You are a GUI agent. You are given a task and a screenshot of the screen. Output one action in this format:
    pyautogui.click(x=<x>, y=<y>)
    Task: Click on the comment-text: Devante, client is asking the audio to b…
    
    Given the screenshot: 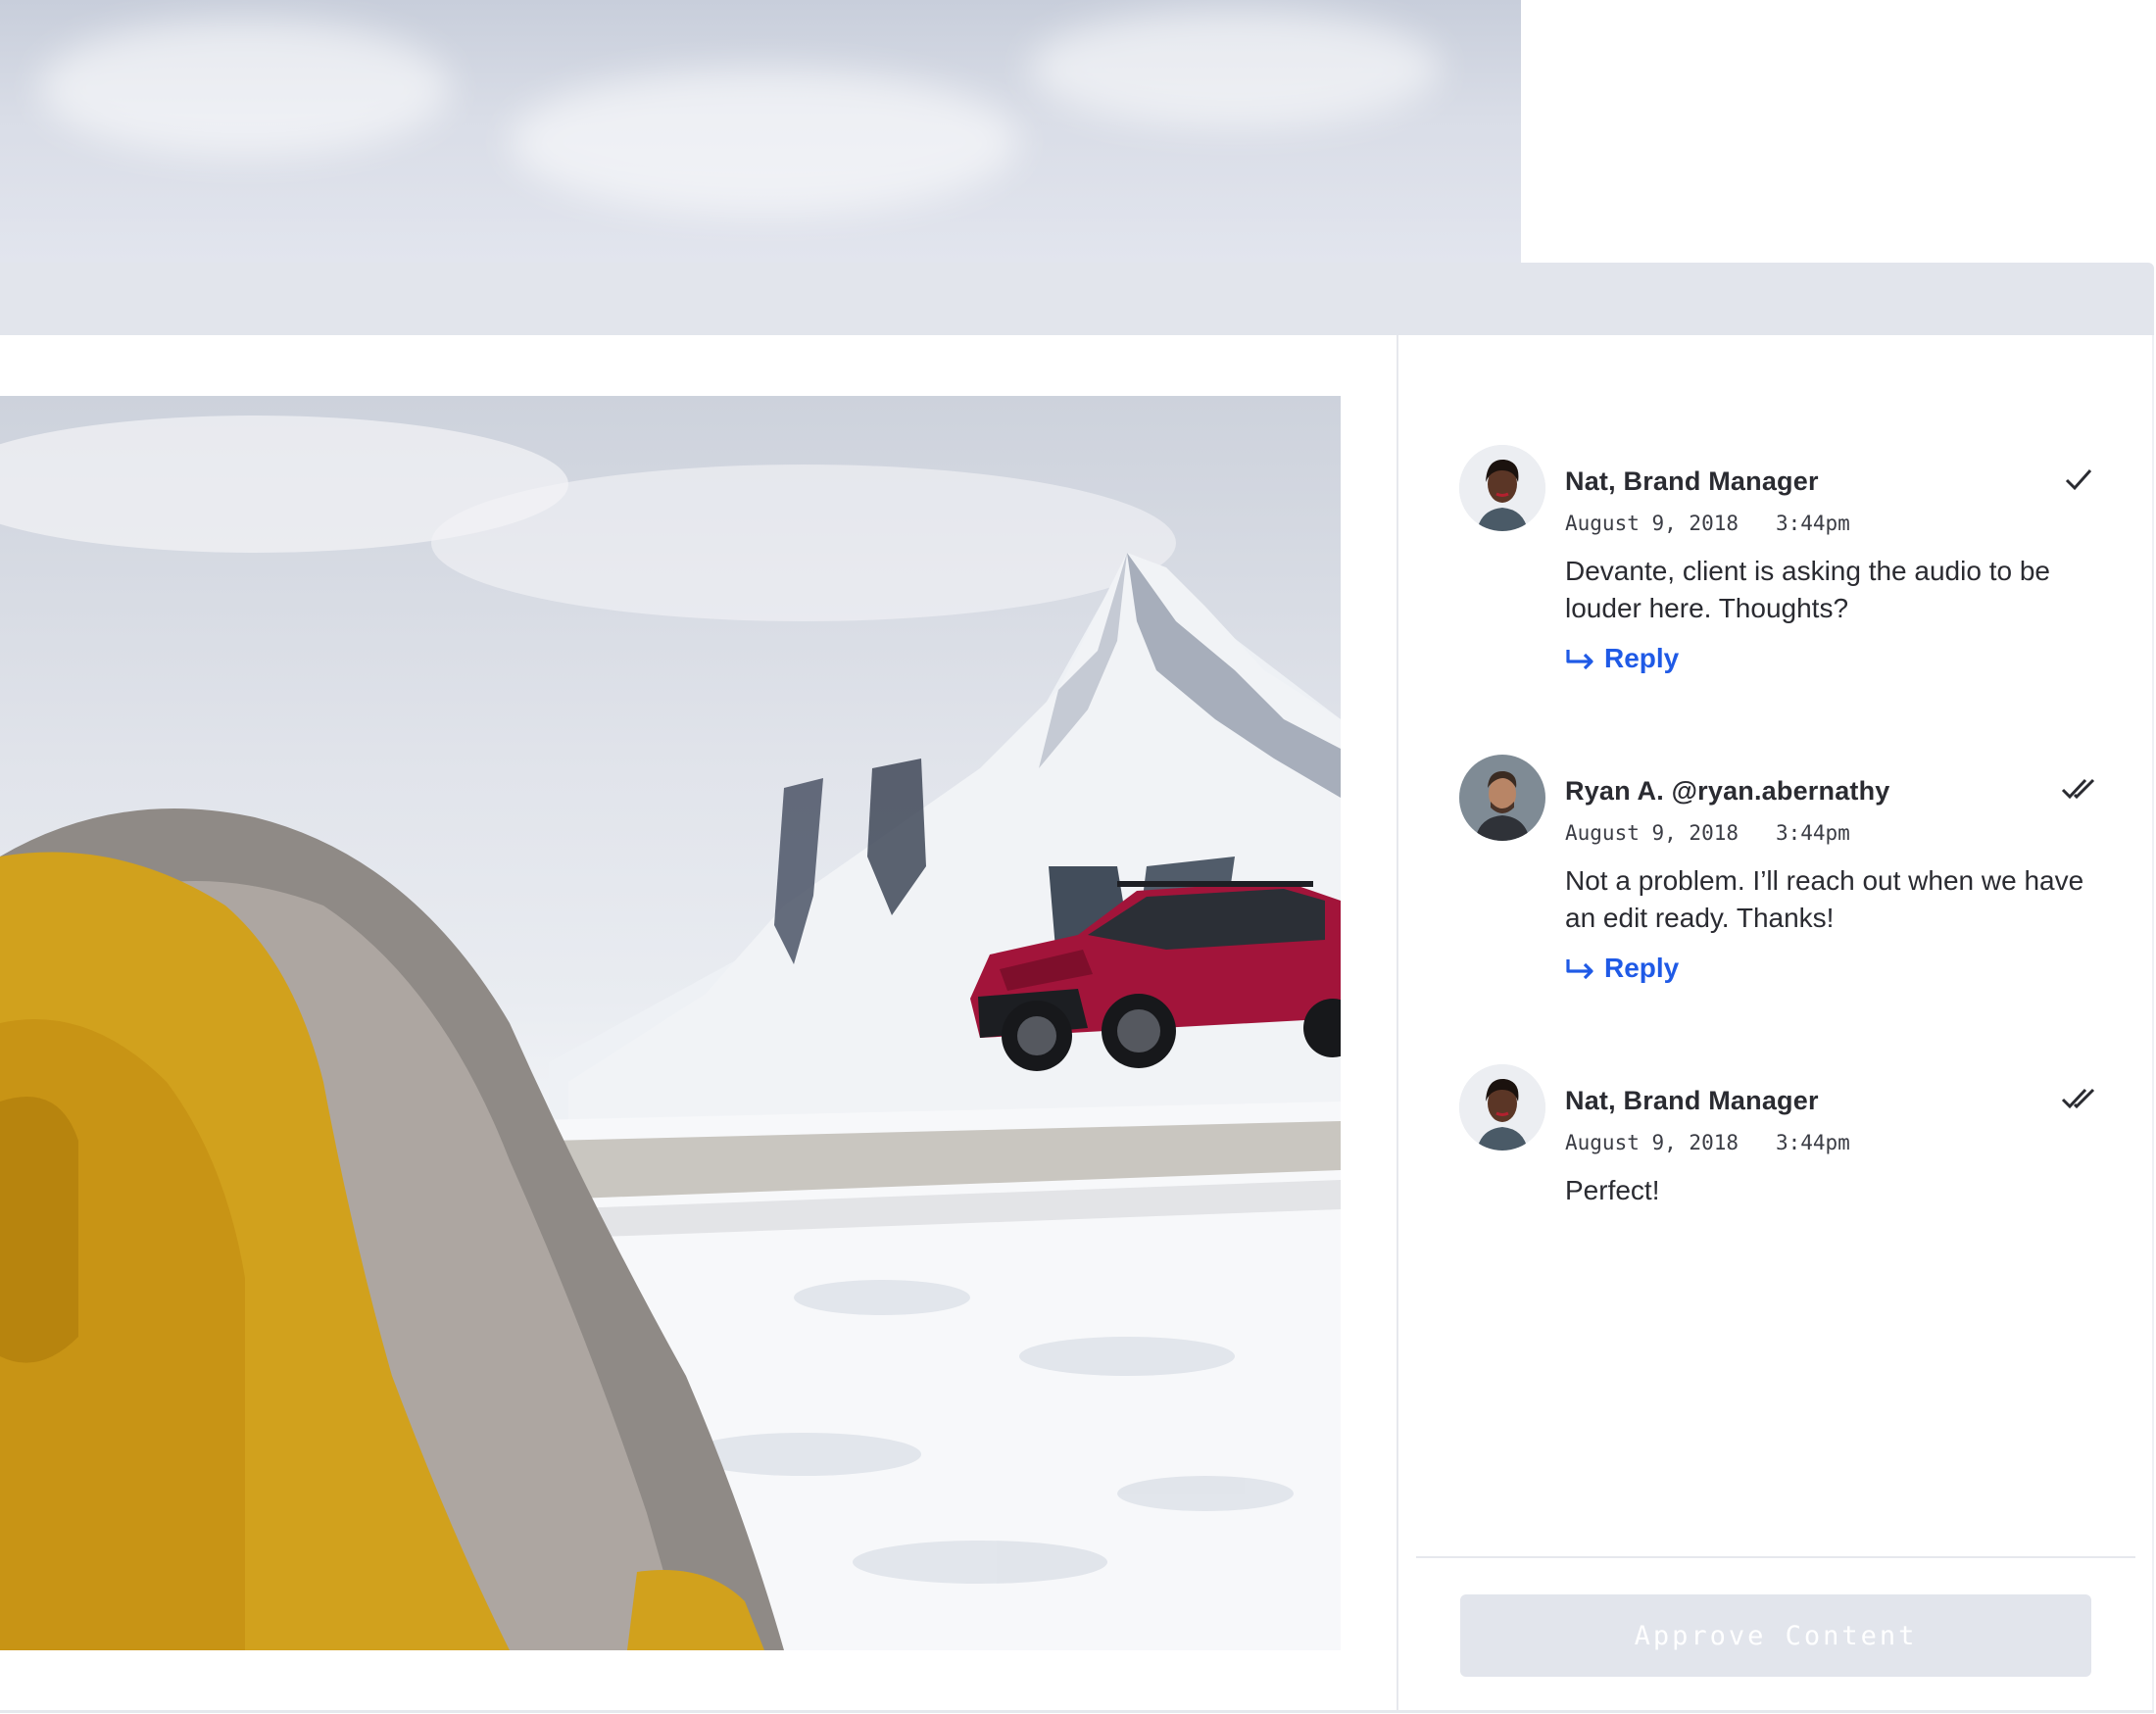 What is the action you would take?
    pyautogui.click(x=1807, y=589)
    